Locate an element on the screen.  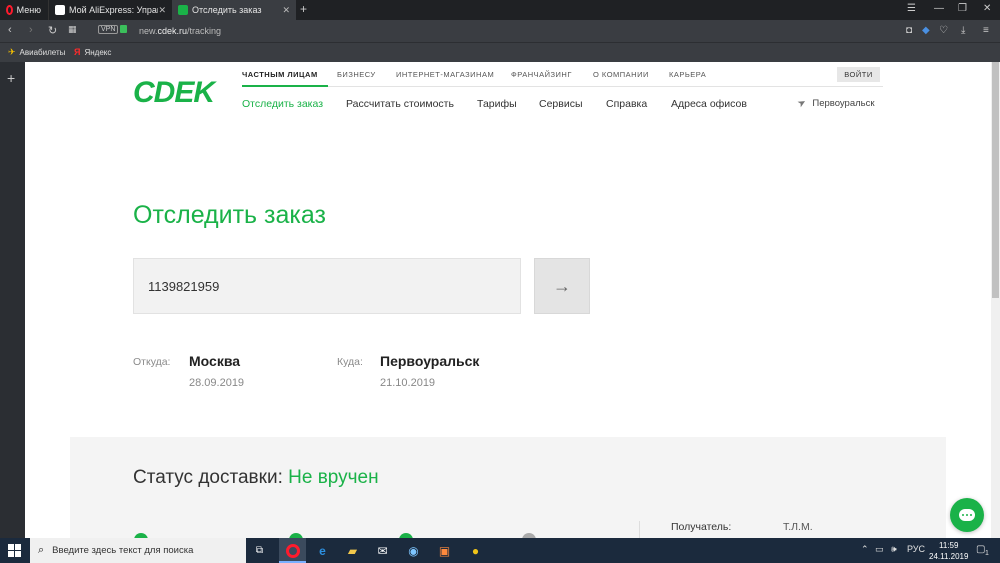
network-app-icon: ◉ is located at coordinates (413, 550).